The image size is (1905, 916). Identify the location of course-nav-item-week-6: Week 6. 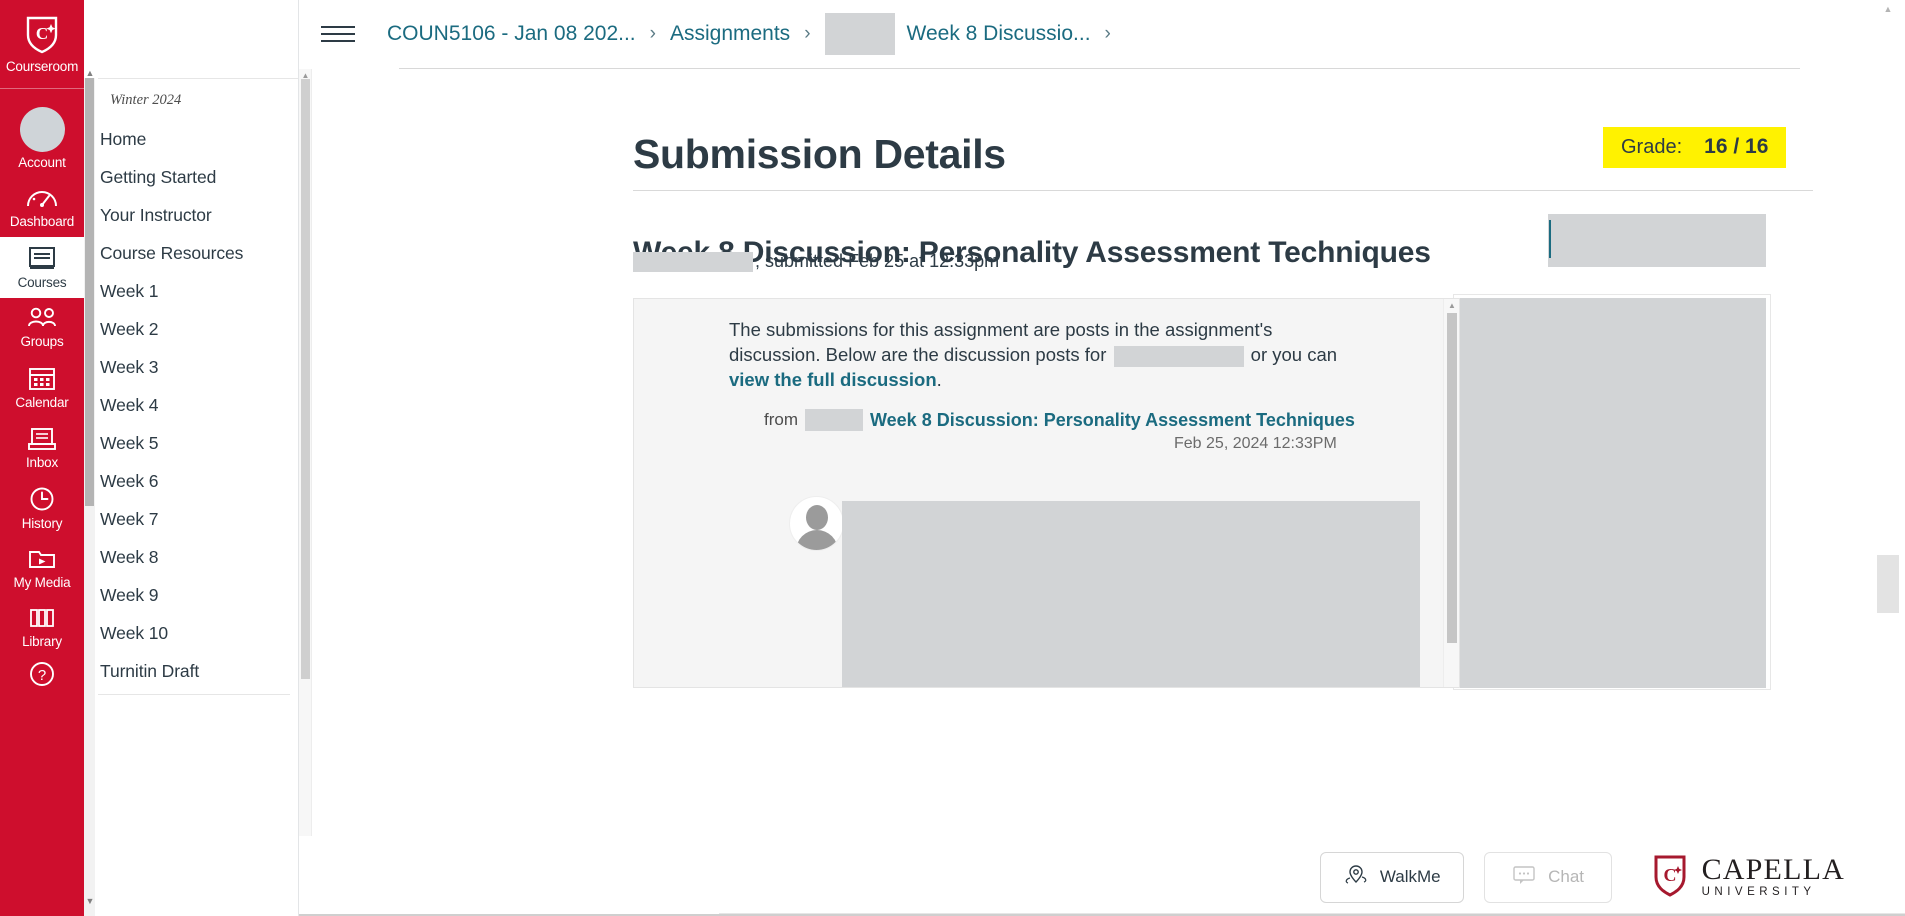
(191, 481).